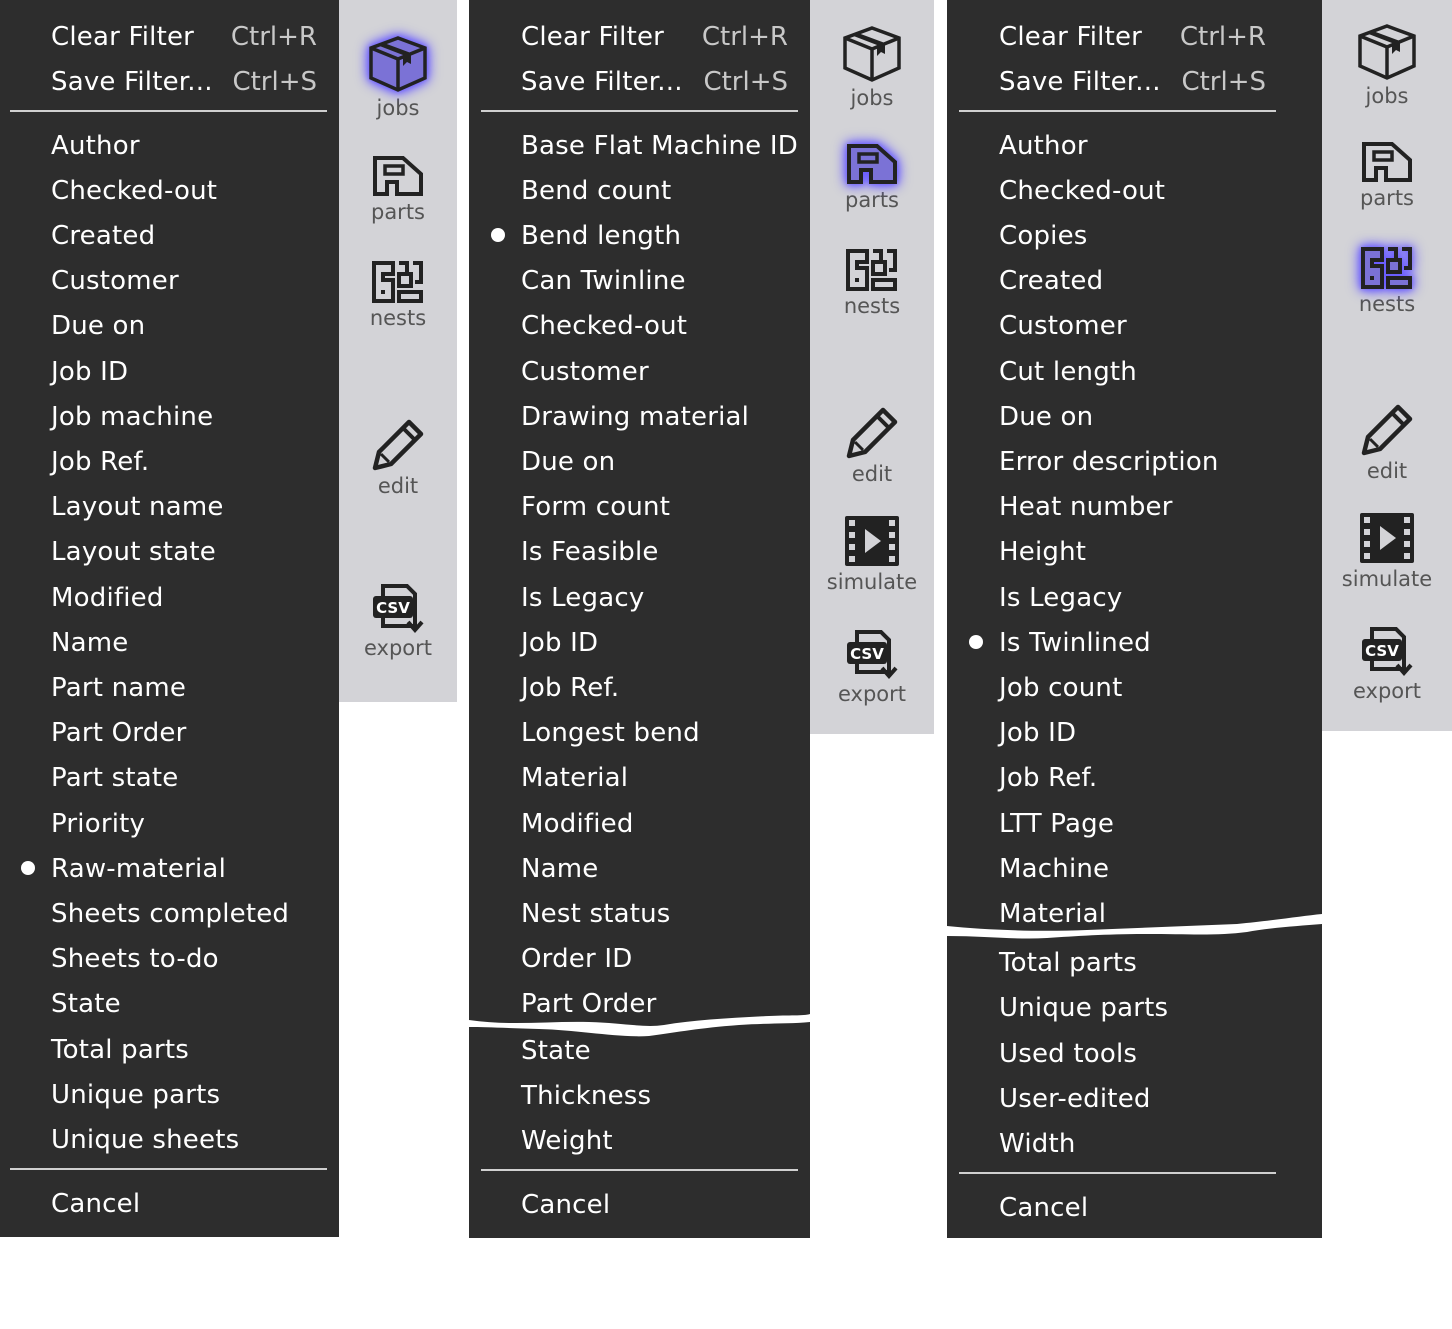 The width and height of the screenshot is (1452, 1329). I want to click on filter-column-item: Thickness, so click(639, 1095).